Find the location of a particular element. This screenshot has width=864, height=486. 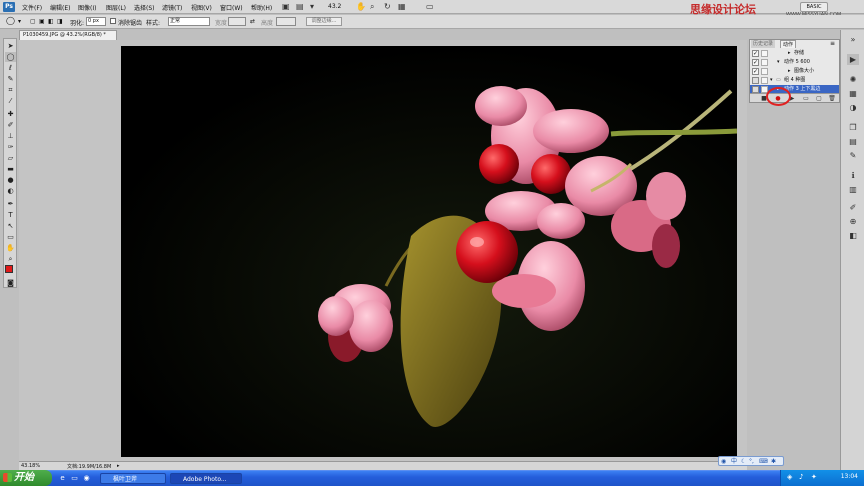

shape-tool-icon: ▭ is located at coordinates (10, 237).